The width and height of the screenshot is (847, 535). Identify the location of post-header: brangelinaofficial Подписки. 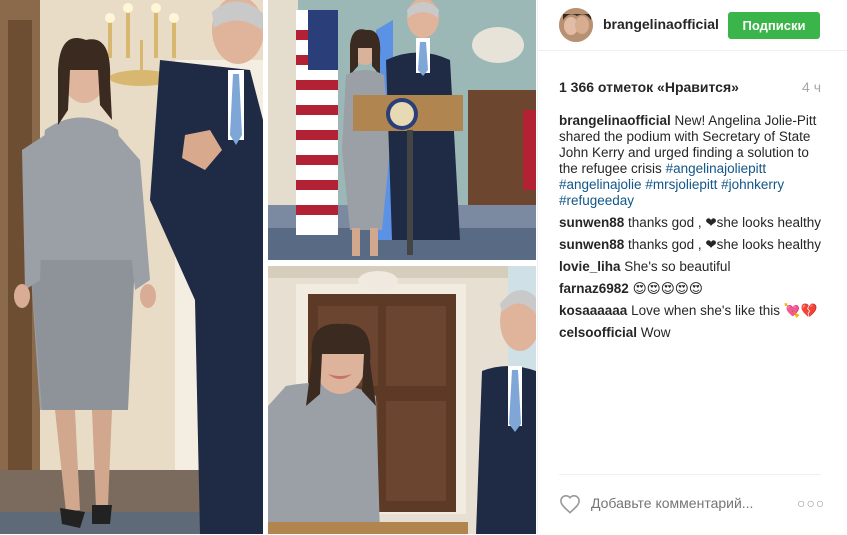
(692, 25).